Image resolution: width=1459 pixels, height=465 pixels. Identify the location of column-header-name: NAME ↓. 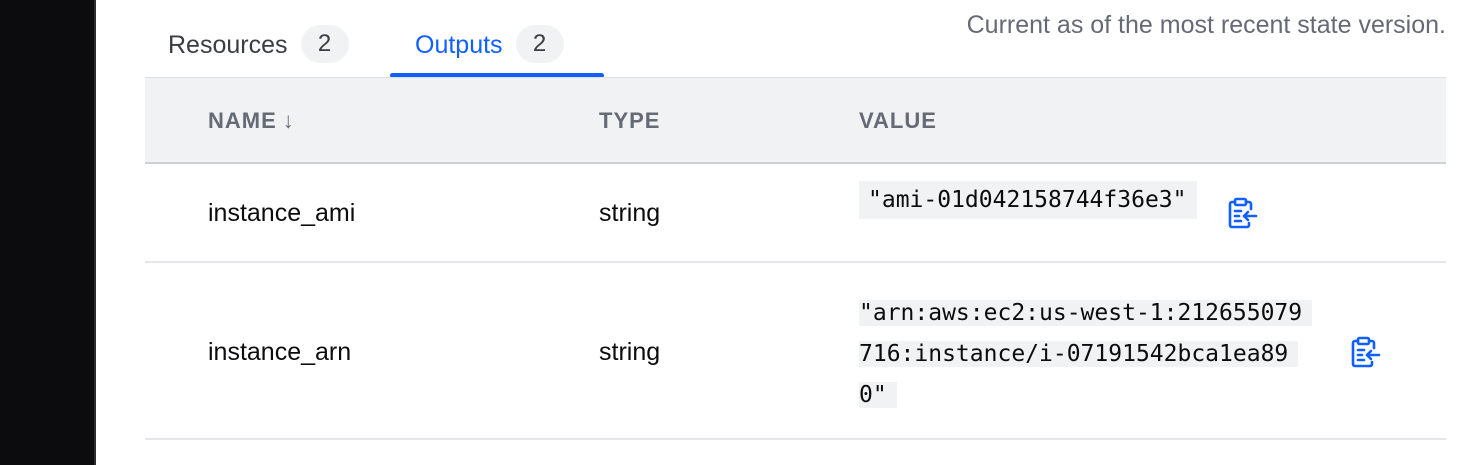
(251, 121).